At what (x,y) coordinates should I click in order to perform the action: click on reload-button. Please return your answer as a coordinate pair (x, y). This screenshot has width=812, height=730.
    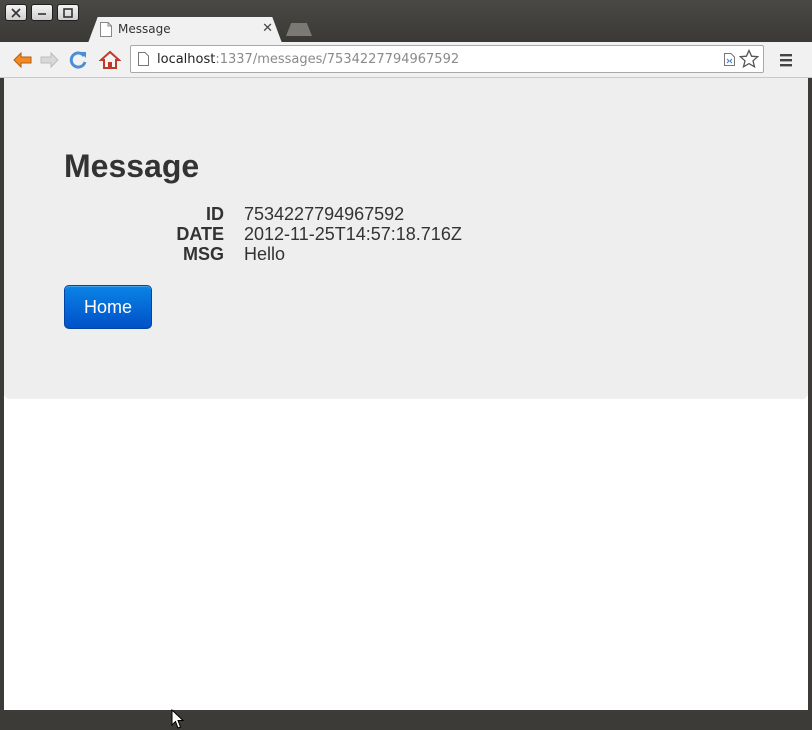
    Looking at the image, I should click on (79, 60).